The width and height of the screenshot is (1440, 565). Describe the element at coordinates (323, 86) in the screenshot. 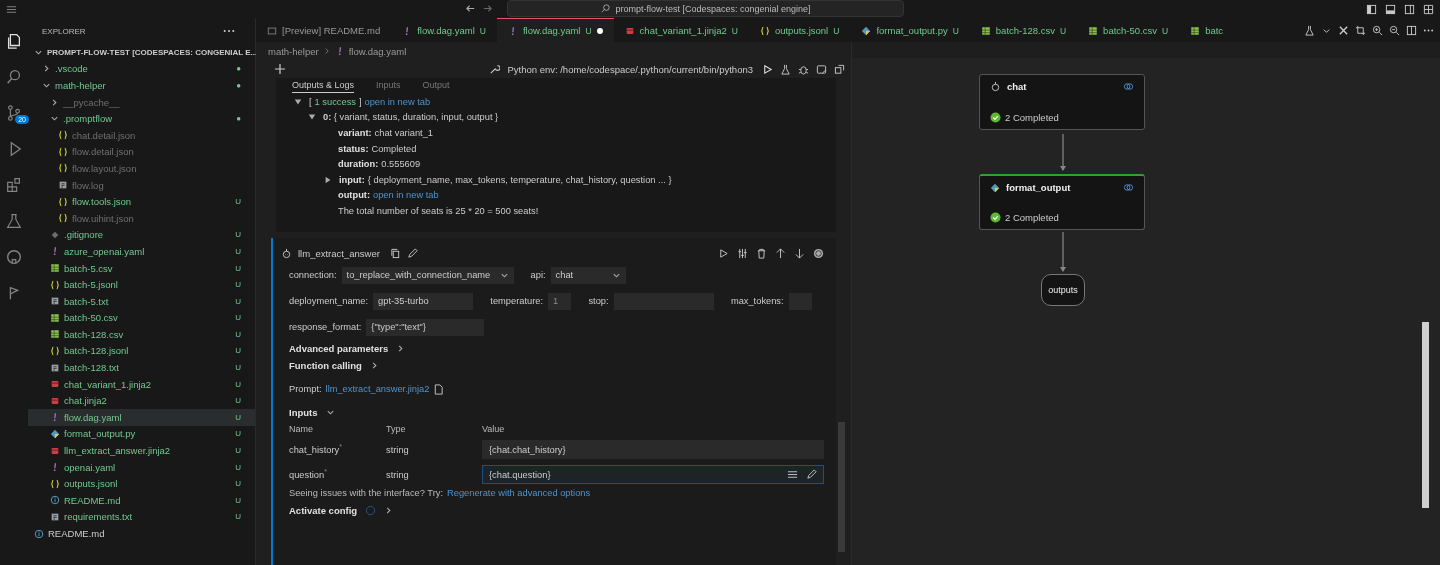

I see `panel-tab: Outputs & Logs` at that location.